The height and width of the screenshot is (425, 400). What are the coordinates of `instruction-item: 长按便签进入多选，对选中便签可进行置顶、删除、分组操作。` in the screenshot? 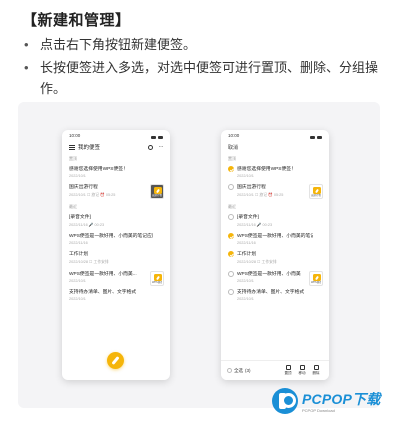 It's located at (204, 78).